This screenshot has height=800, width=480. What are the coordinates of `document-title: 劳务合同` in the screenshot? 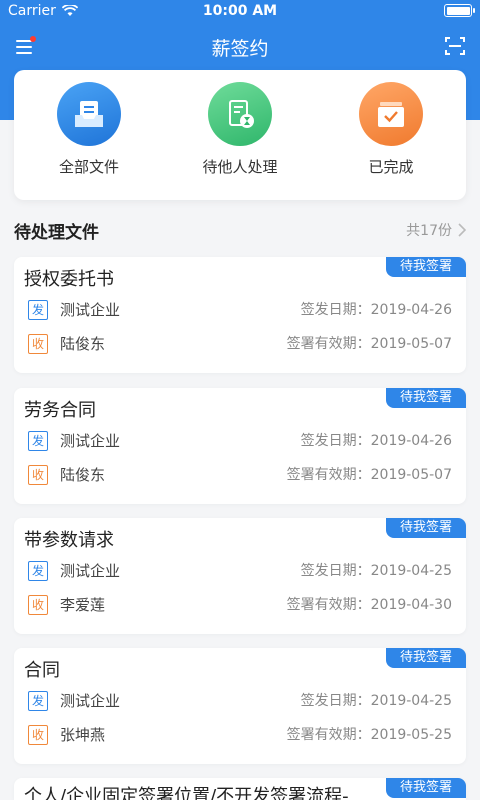 It's located at (60, 410).